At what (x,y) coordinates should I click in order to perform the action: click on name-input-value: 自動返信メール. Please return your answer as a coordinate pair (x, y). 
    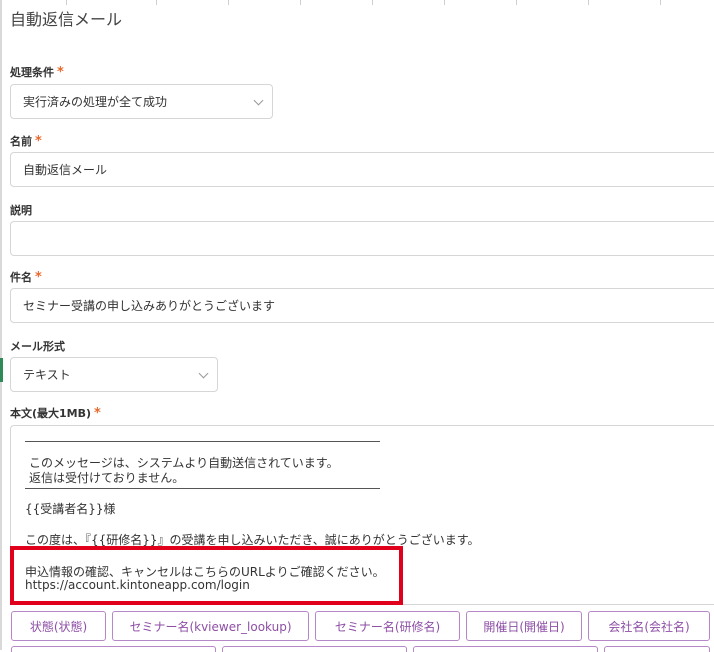
    Looking at the image, I should click on (65, 170).